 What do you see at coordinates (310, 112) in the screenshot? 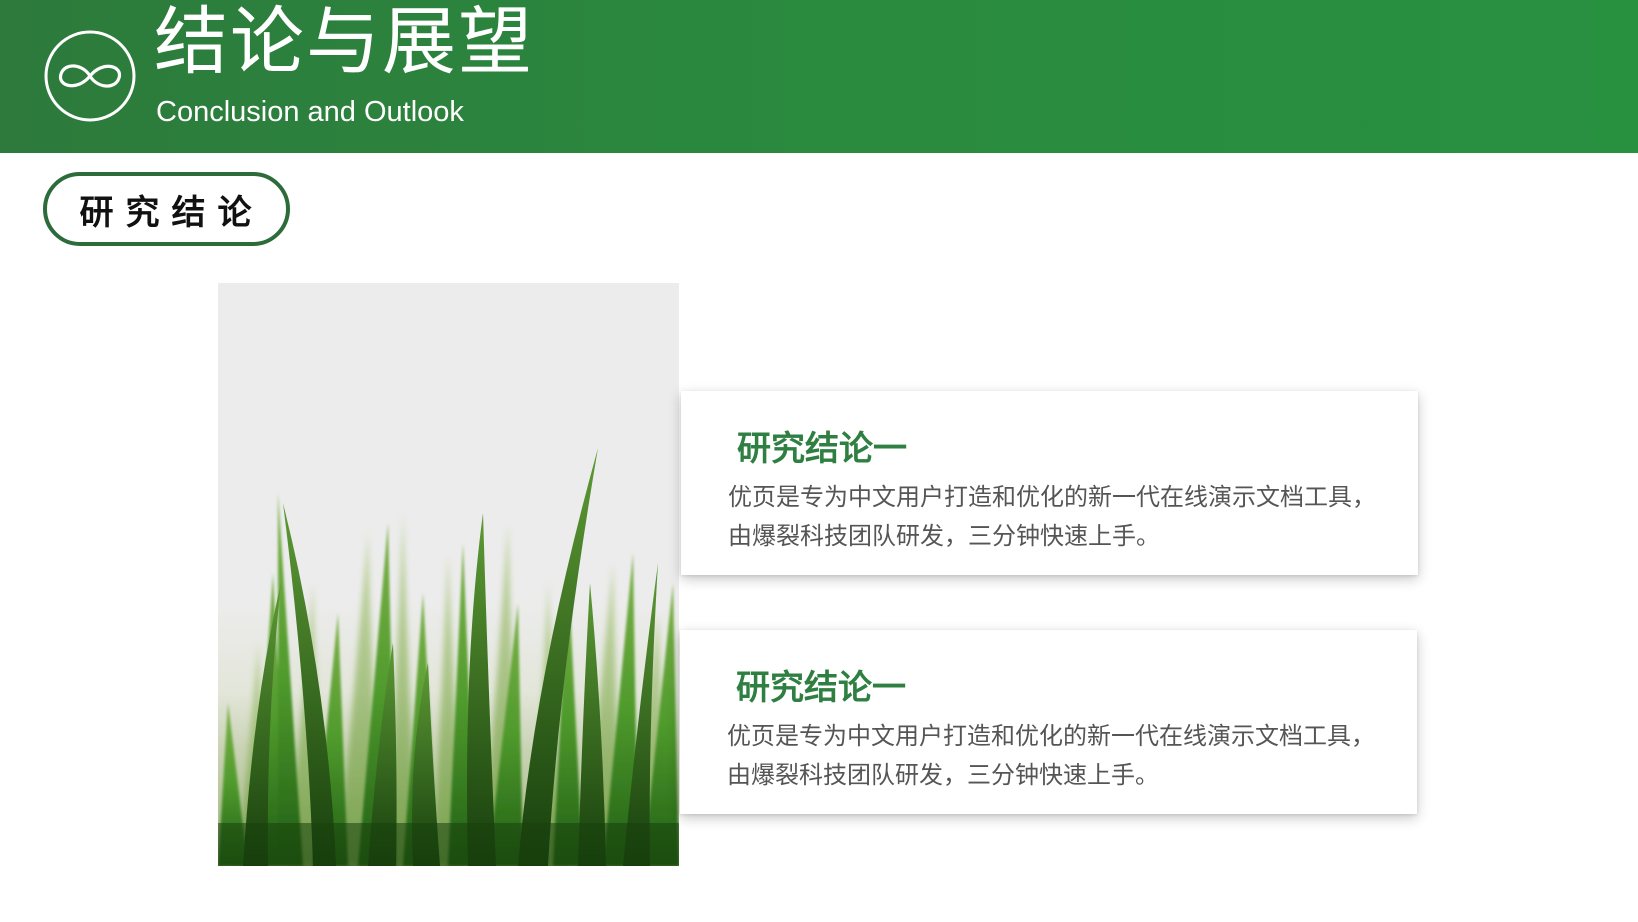
I see `page-subtitle: Conclusion and Outlook` at bounding box center [310, 112].